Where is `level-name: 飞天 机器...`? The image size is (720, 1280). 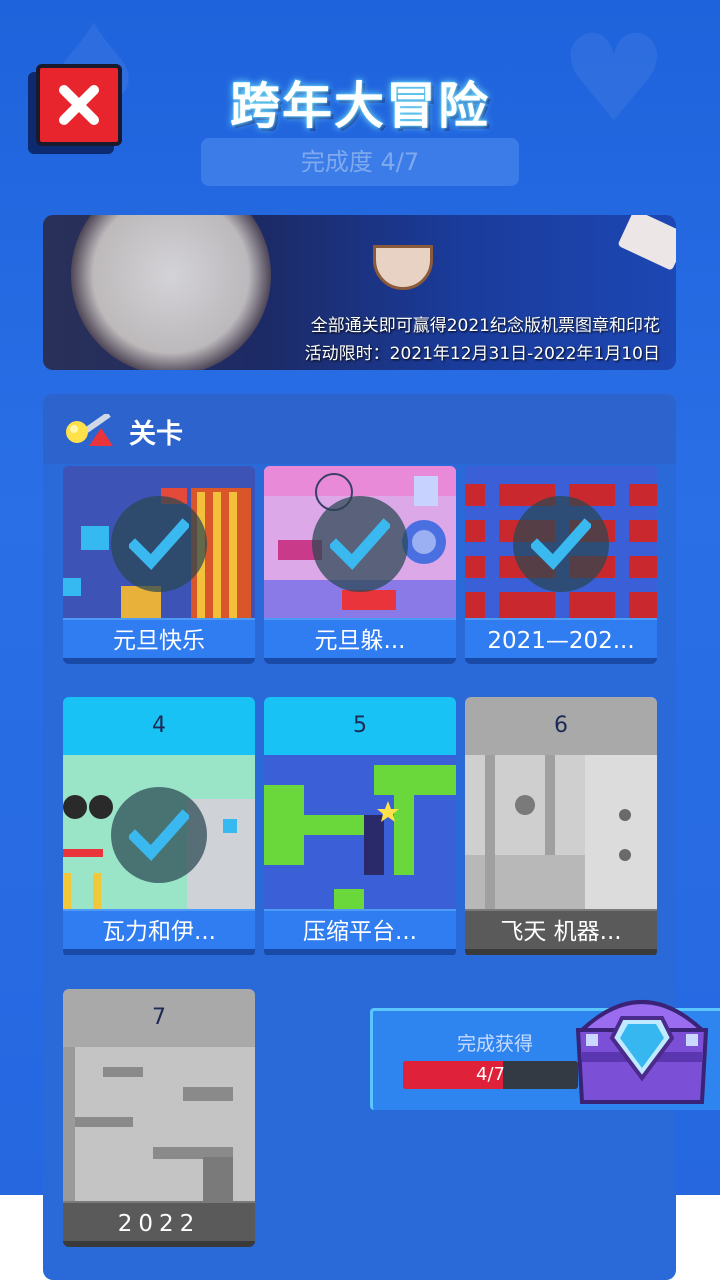 level-name: 飞天 机器... is located at coordinates (561, 930).